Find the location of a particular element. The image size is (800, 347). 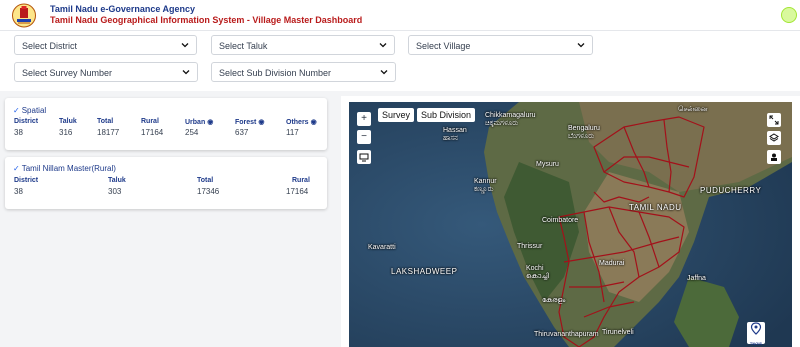

taluk-select-value: Select Taluk is located at coordinates (243, 46).